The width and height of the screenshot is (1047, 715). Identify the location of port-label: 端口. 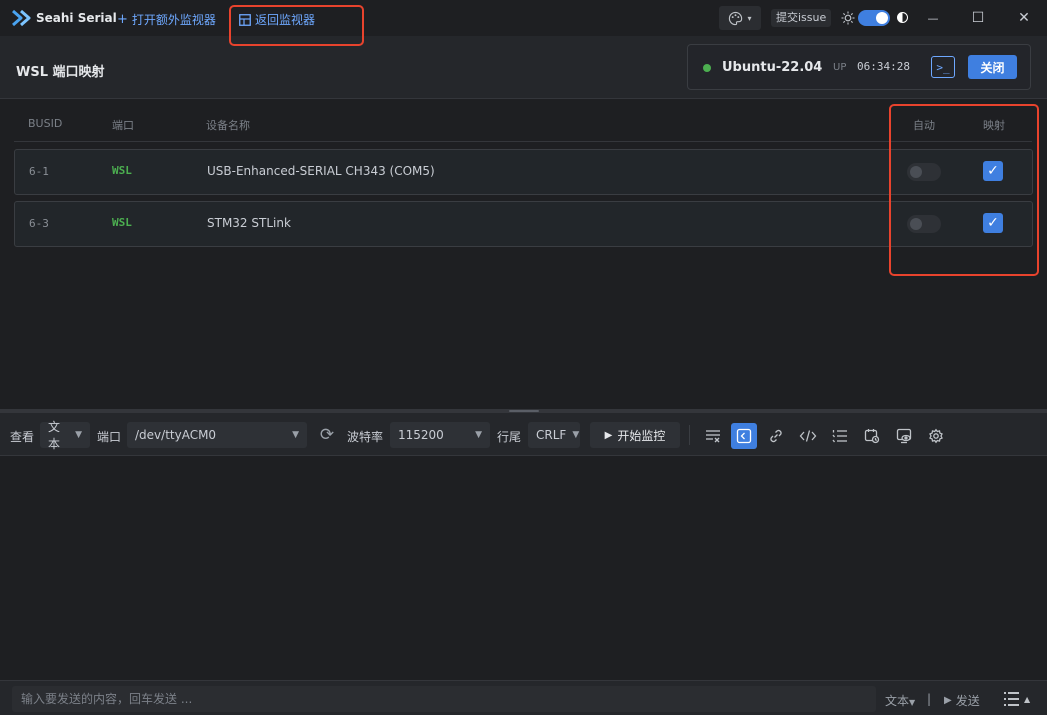
(109, 437).